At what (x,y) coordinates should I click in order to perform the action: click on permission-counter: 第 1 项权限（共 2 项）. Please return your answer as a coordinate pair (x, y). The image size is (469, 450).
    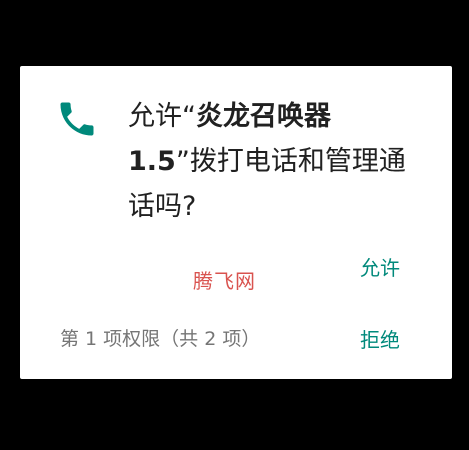
    Looking at the image, I should click on (160, 339).